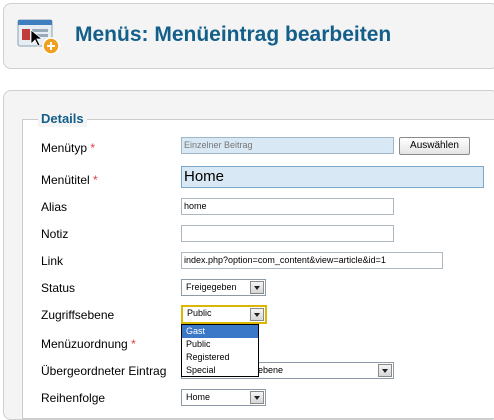  What do you see at coordinates (211, 287) in the screenshot?
I see `status-value: Freigegeben` at bounding box center [211, 287].